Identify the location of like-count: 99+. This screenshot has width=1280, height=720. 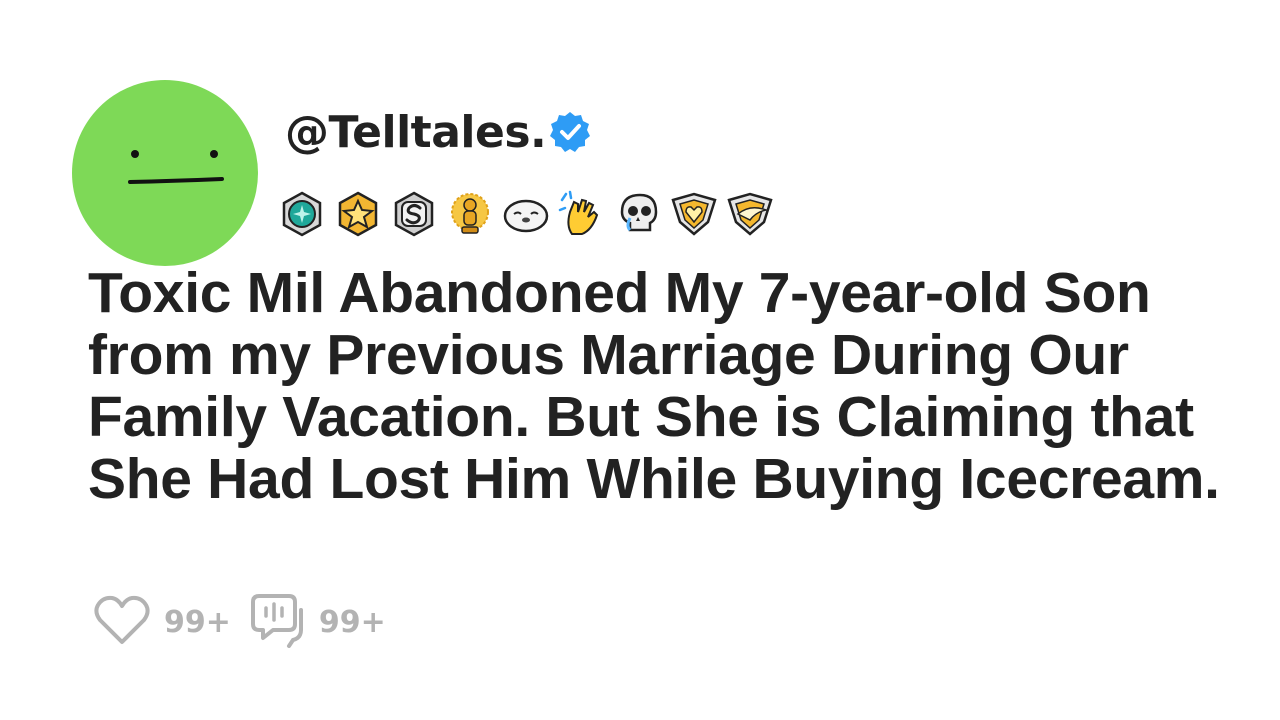
(197, 622).